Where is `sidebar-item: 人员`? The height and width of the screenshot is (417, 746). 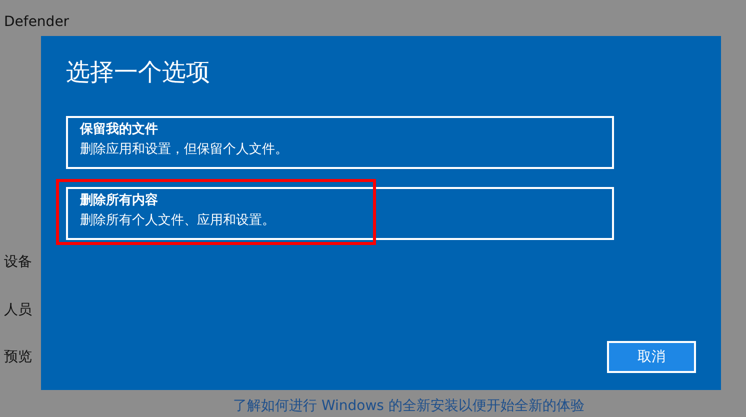
sidebar-item: 人员 is located at coordinates (18, 310).